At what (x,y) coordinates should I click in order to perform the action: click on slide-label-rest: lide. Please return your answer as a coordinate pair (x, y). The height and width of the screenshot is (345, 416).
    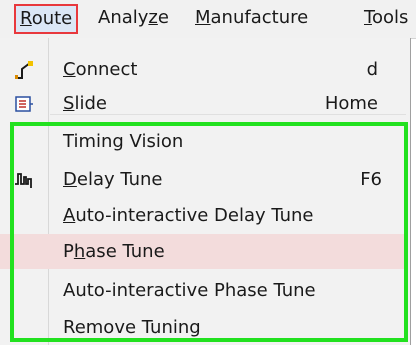
    Looking at the image, I should click on (90, 103).